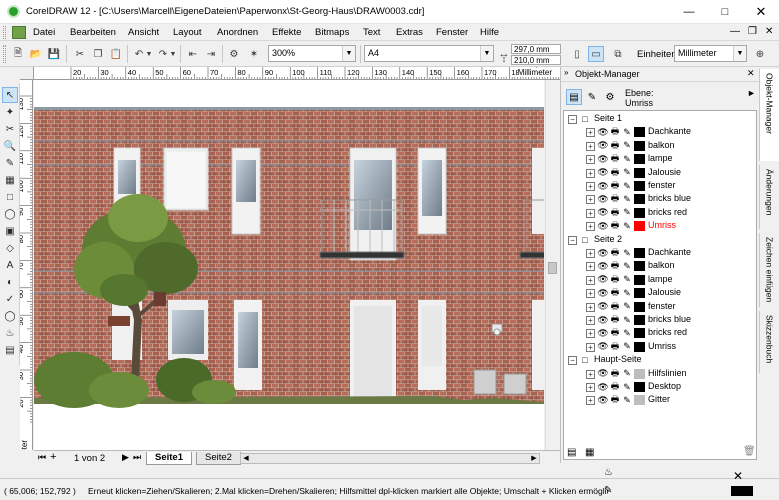  What do you see at coordinates (169, 458) in the screenshot?
I see `tab-seite1: Seite1` at bounding box center [169, 458].